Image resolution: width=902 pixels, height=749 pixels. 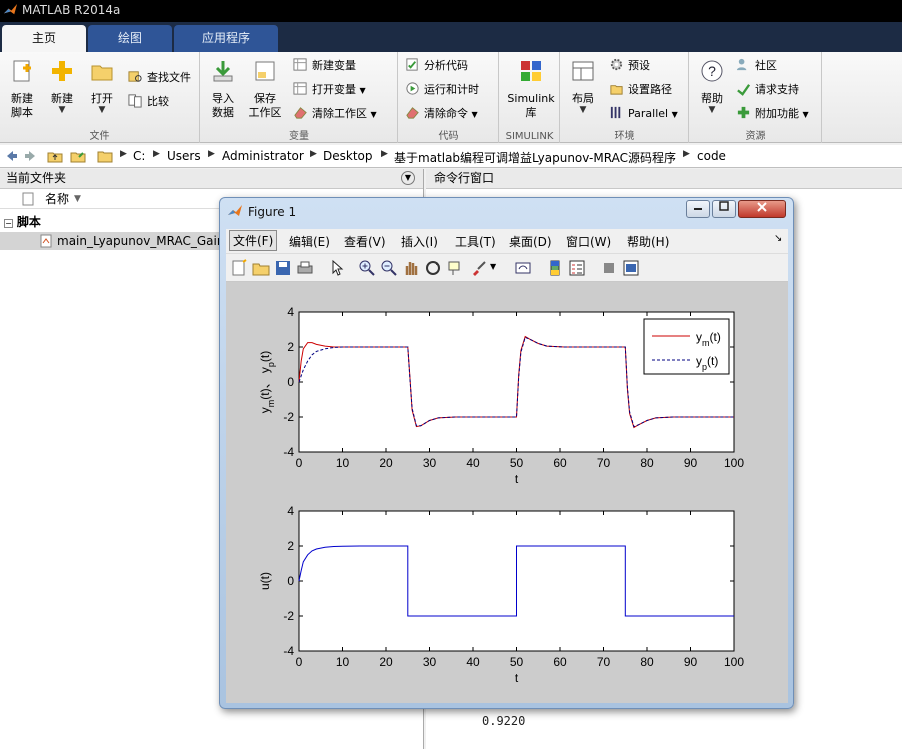 What do you see at coordinates (436, 66) in the screenshot?
I see `analyze-code-button: 分析代码` at bounding box center [436, 66].